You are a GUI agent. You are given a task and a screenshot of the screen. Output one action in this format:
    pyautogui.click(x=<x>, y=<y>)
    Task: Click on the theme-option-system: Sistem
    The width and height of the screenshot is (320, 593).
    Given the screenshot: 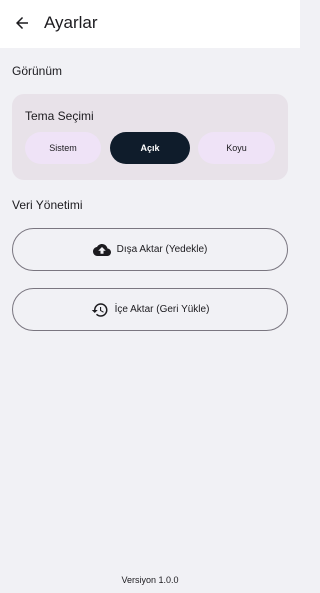 What is the action you would take?
    pyautogui.click(x=63, y=148)
    